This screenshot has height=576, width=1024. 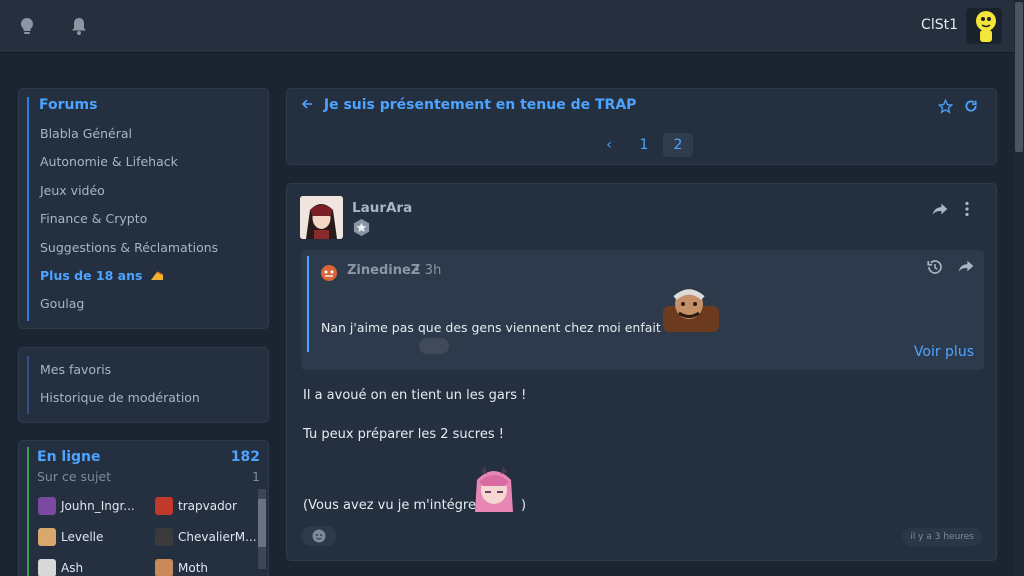 What do you see at coordinates (157, 275) in the screenshot?
I see `pie-emoji-icon` at bounding box center [157, 275].